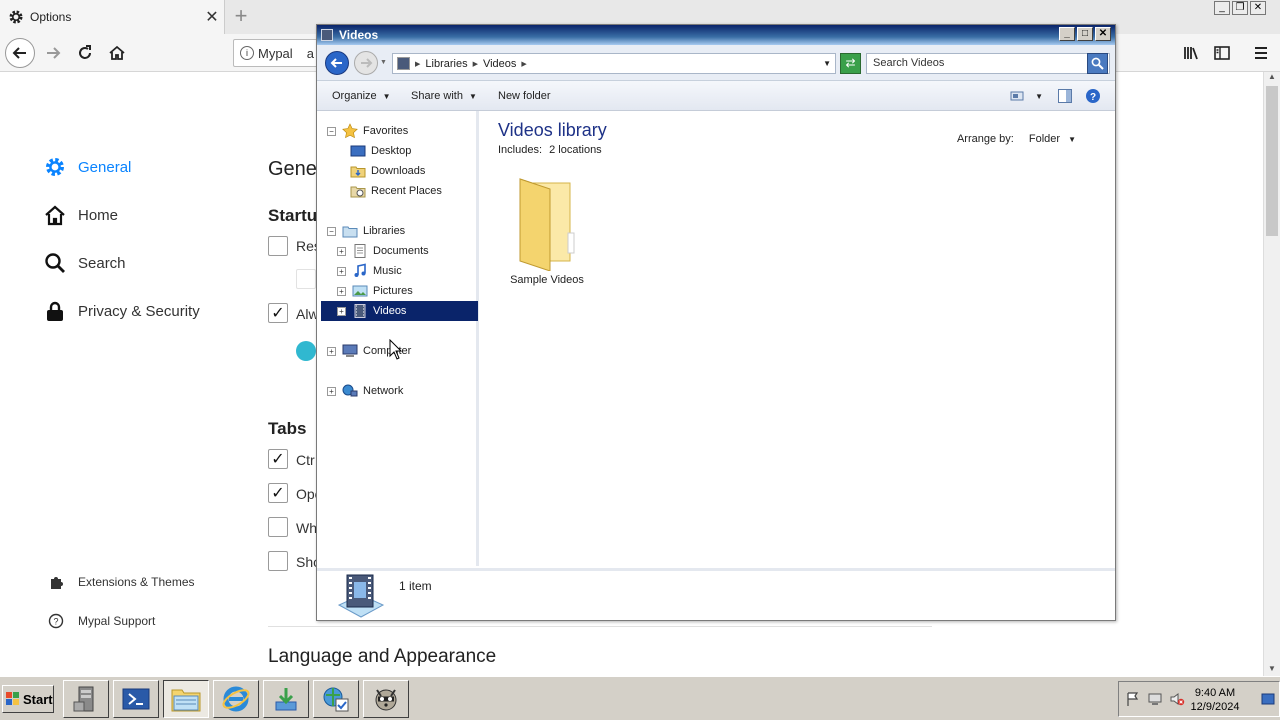 This screenshot has width=1280, height=720. I want to click on tree-item-documents: + Documents, so click(383, 251).